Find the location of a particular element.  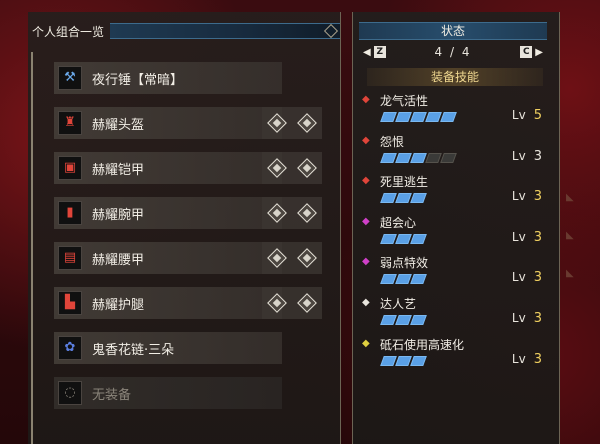

page-total: 4 is located at coordinates (466, 52).